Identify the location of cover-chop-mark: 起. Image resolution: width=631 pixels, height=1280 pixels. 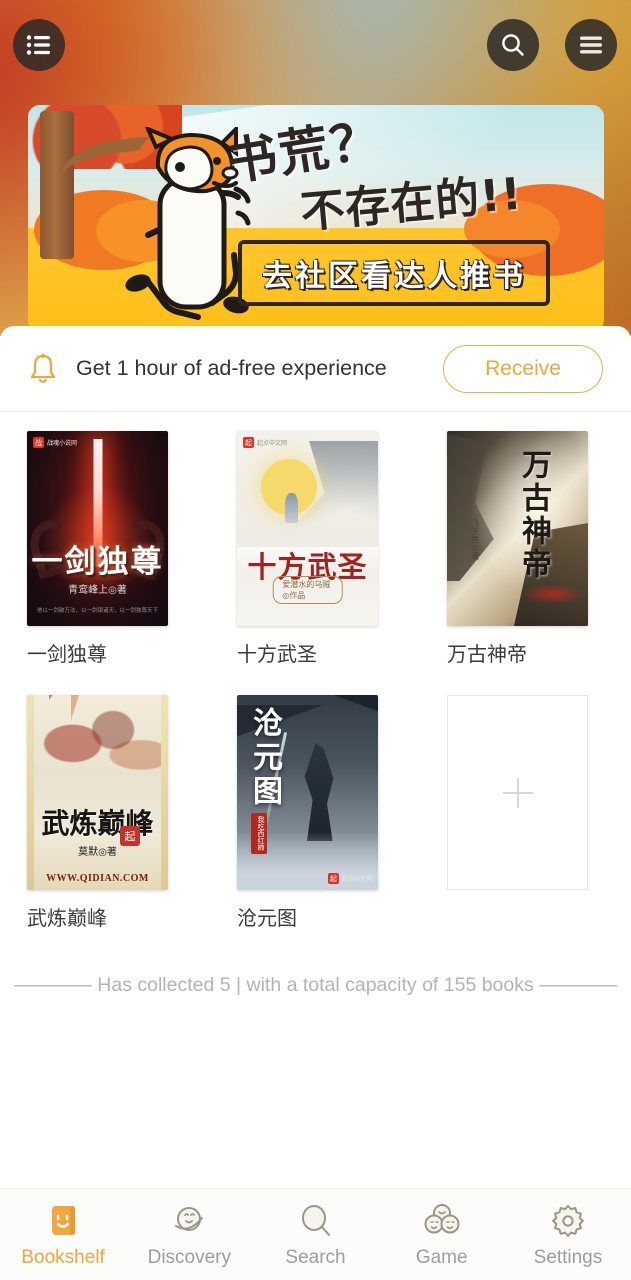
(130, 836).